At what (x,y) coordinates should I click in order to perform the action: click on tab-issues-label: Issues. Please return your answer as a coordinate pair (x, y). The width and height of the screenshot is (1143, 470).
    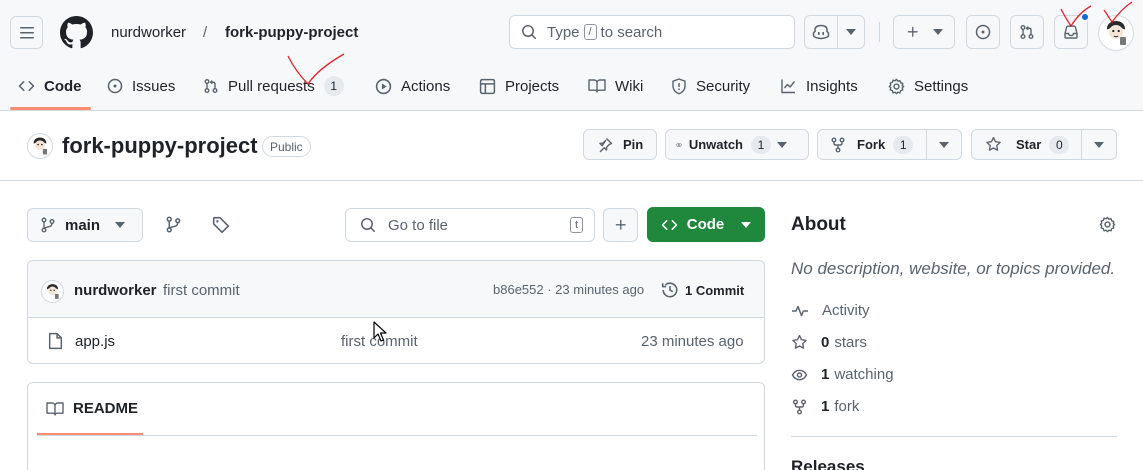
    Looking at the image, I should click on (154, 86).